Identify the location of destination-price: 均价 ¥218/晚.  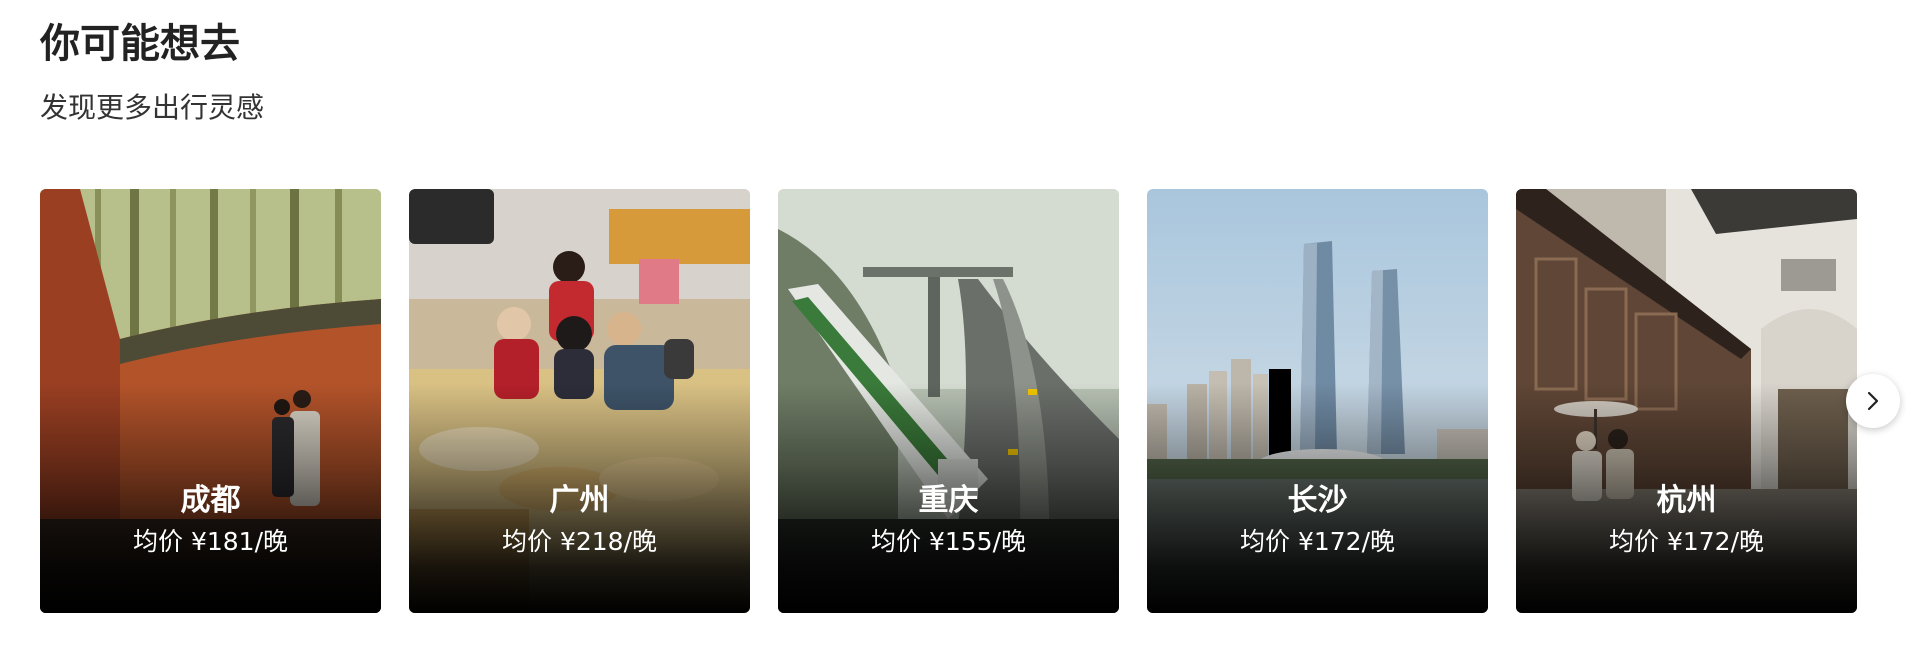
(579, 541).